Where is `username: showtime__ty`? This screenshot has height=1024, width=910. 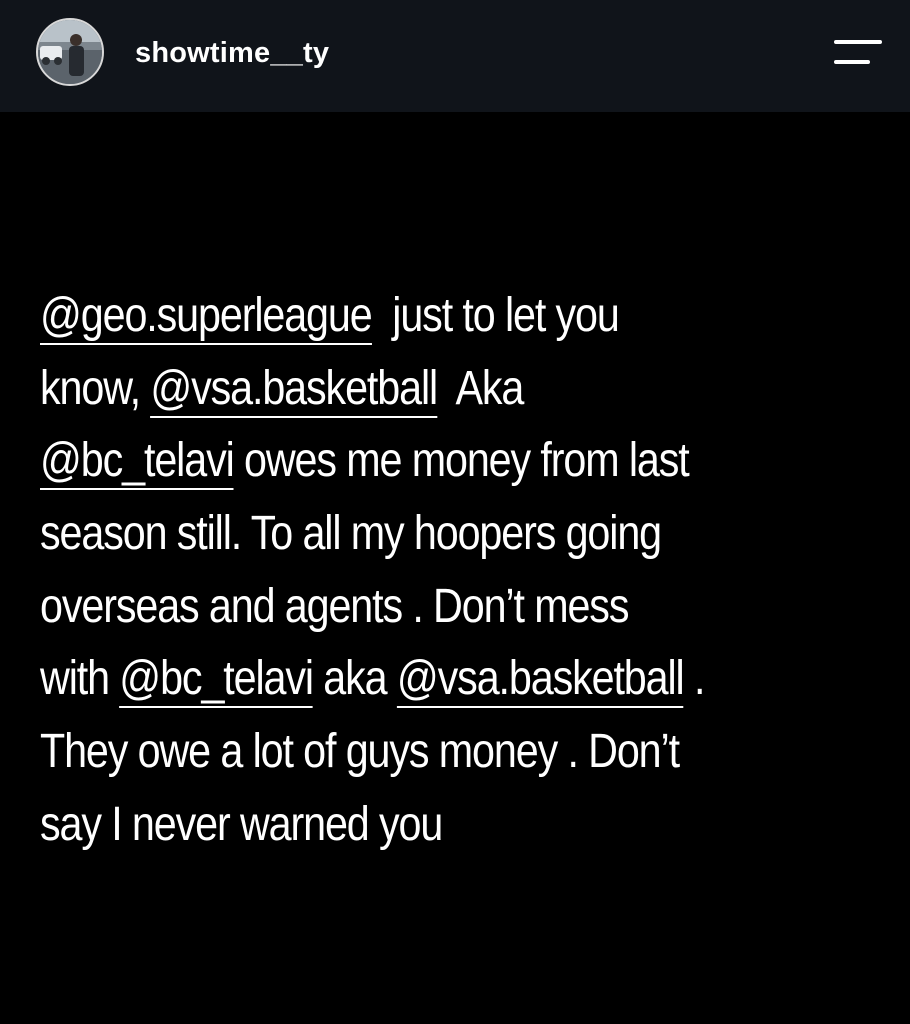
username: showtime__ty is located at coordinates (232, 53).